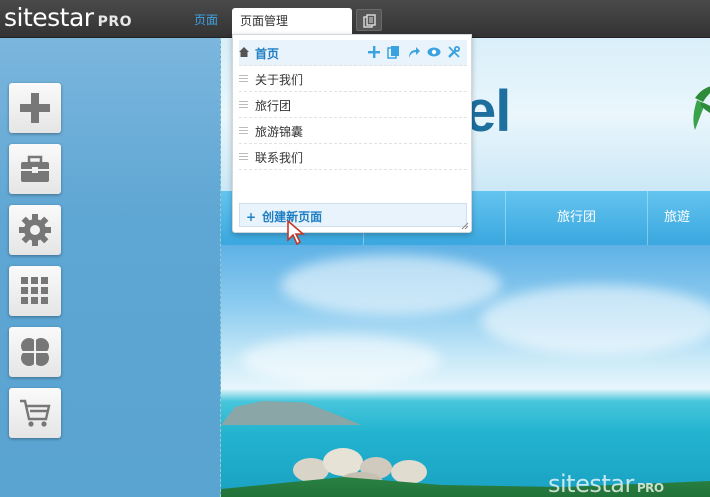  What do you see at coordinates (267, 54) in the screenshot?
I see `page-label: 首页` at bounding box center [267, 54].